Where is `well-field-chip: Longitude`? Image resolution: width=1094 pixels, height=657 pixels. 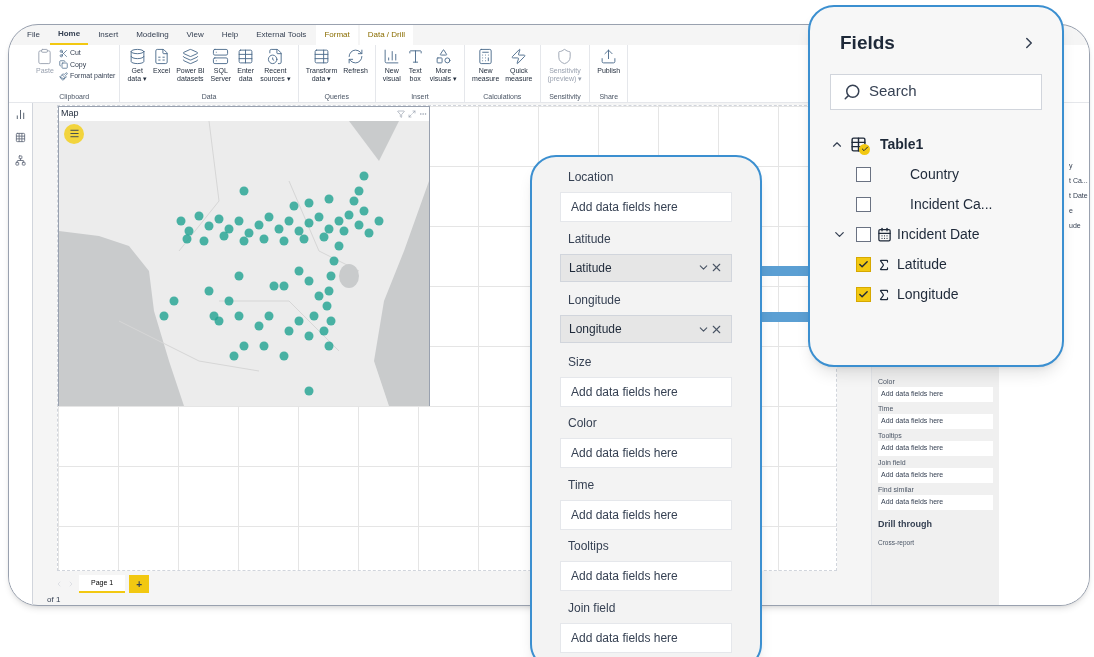
well-field-chip: Longitude is located at coordinates (646, 329).